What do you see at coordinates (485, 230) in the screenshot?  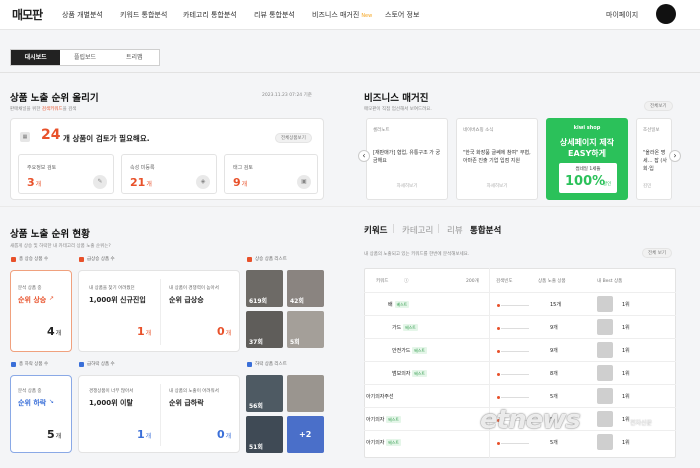 I see `tab-integrated: 통합분석` at bounding box center [485, 230].